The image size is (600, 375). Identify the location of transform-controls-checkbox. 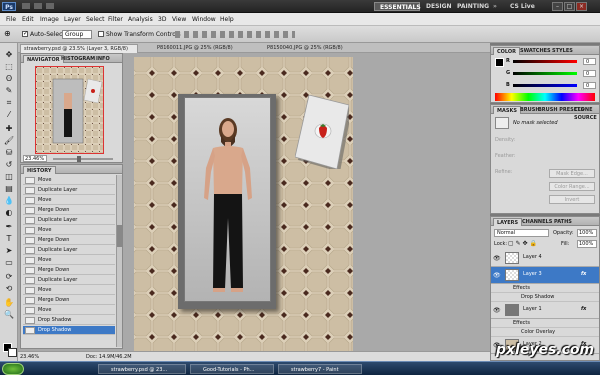
(101, 34).